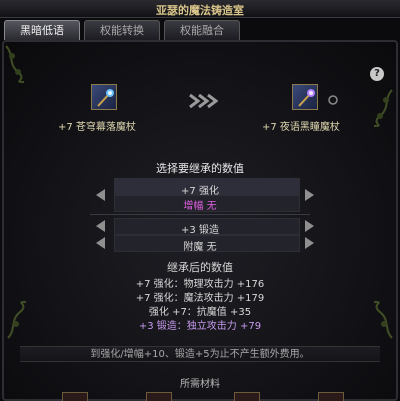  I want to click on inherit-prompt: 选择要继承的数值, so click(200, 168).